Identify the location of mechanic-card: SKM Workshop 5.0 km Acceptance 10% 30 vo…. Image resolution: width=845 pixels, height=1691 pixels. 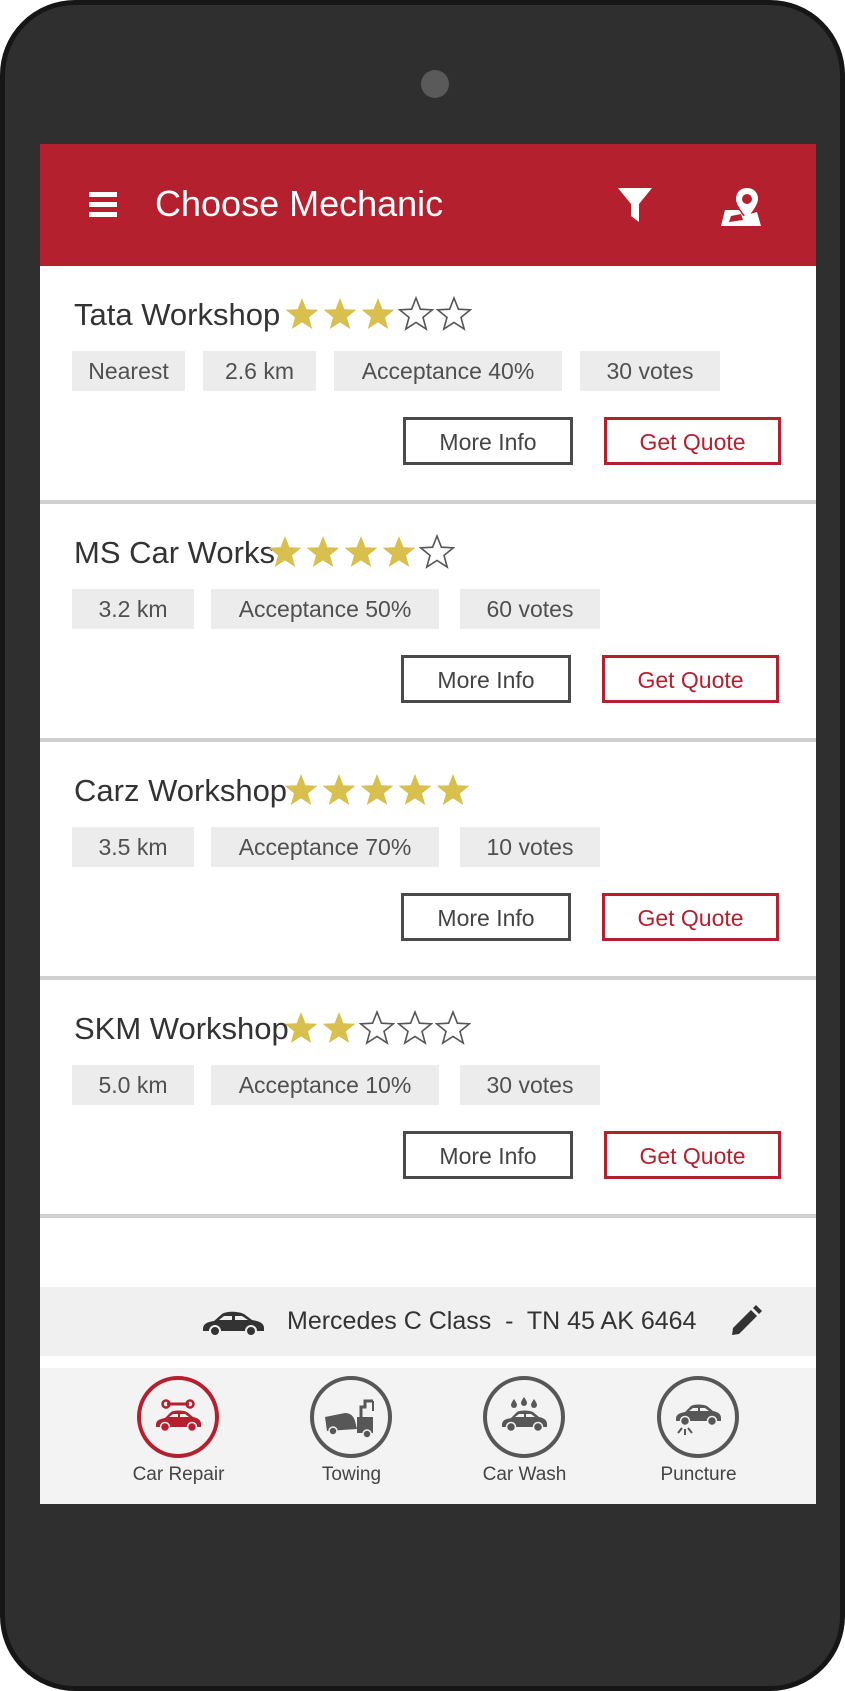
(428, 1099).